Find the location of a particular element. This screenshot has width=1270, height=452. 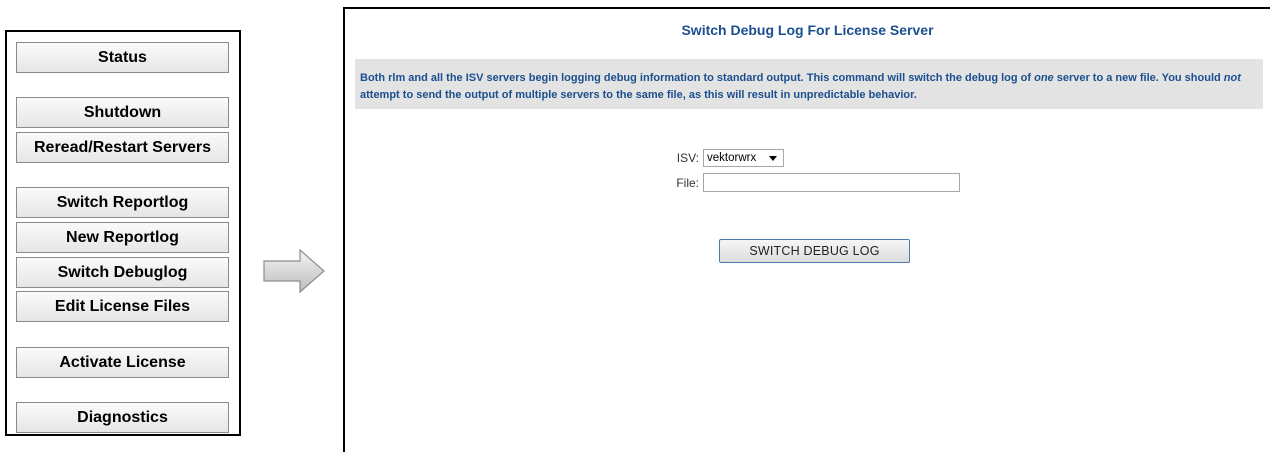

isv-select: vektorwrx is located at coordinates (743, 158).